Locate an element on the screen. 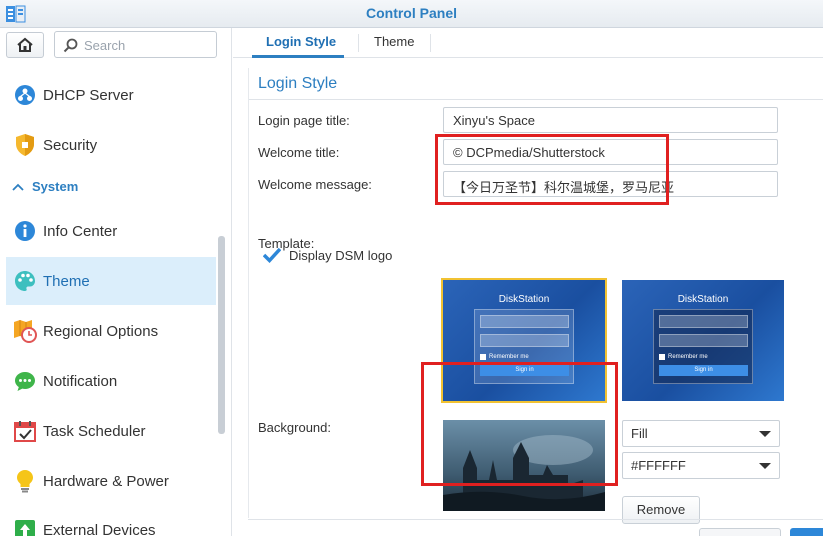 This screenshot has height=536, width=823. sidebar-scrollbar is located at coordinates (221, 335).